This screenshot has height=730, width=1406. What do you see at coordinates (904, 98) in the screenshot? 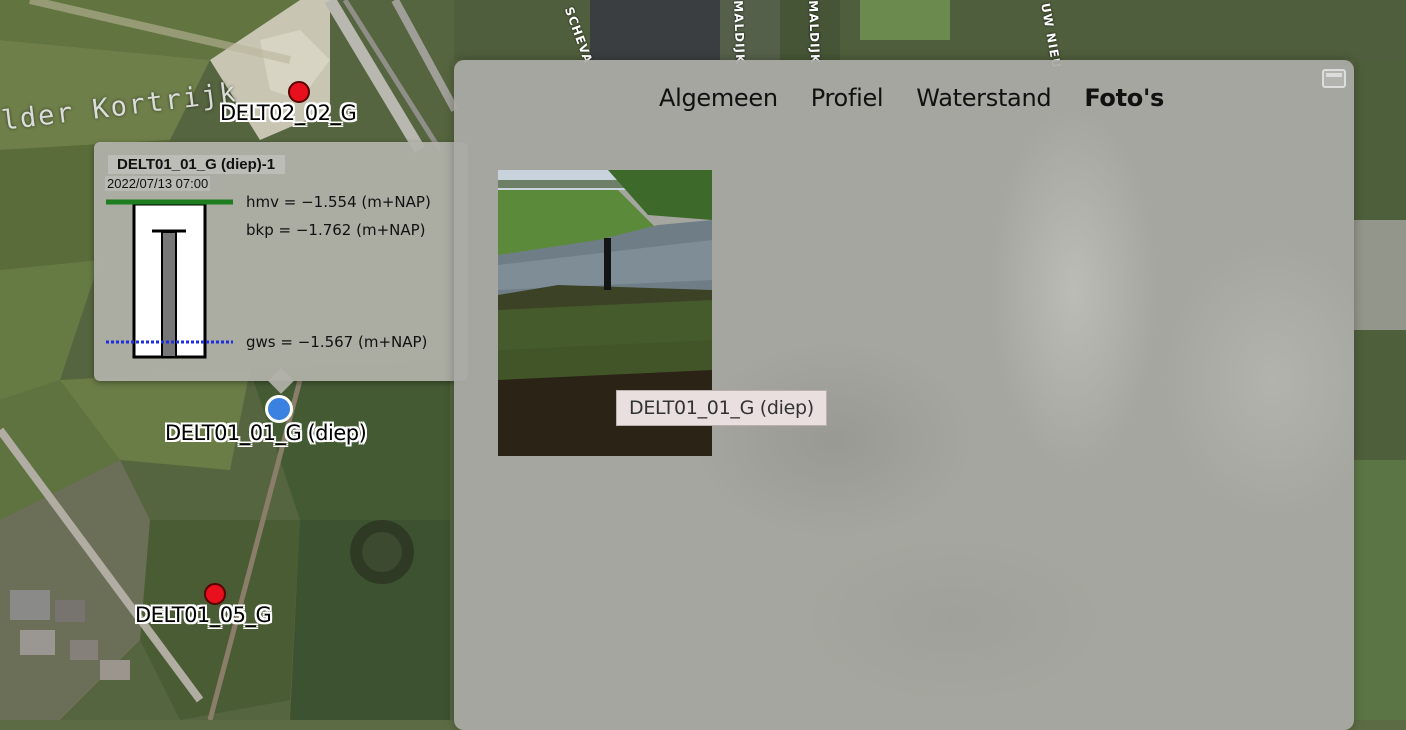
I see `tab-bar: Algemeen Profiel Waterstand Foto's` at bounding box center [904, 98].